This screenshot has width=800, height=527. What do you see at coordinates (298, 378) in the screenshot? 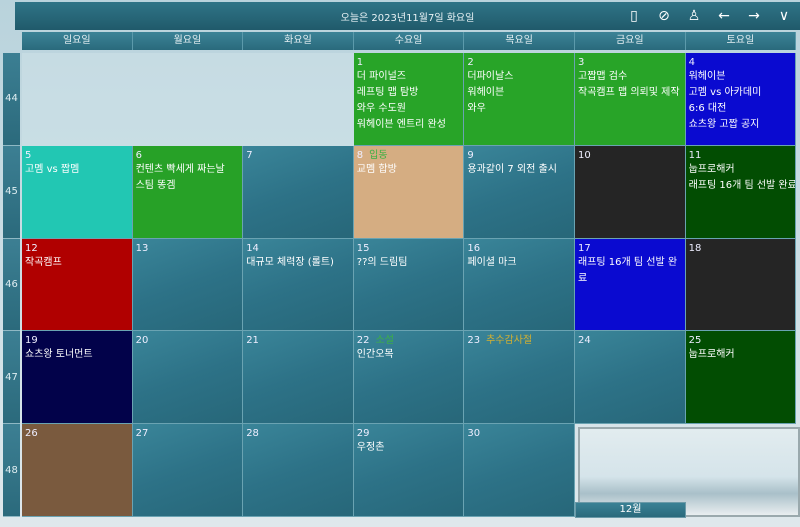
I see `day-cell-21: 21` at bounding box center [298, 378].